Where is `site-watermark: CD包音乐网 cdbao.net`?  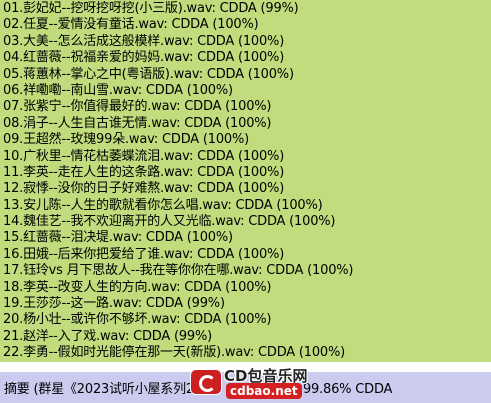
site-watermark: CD包音乐网 cdbao.net is located at coordinates (260, 383).